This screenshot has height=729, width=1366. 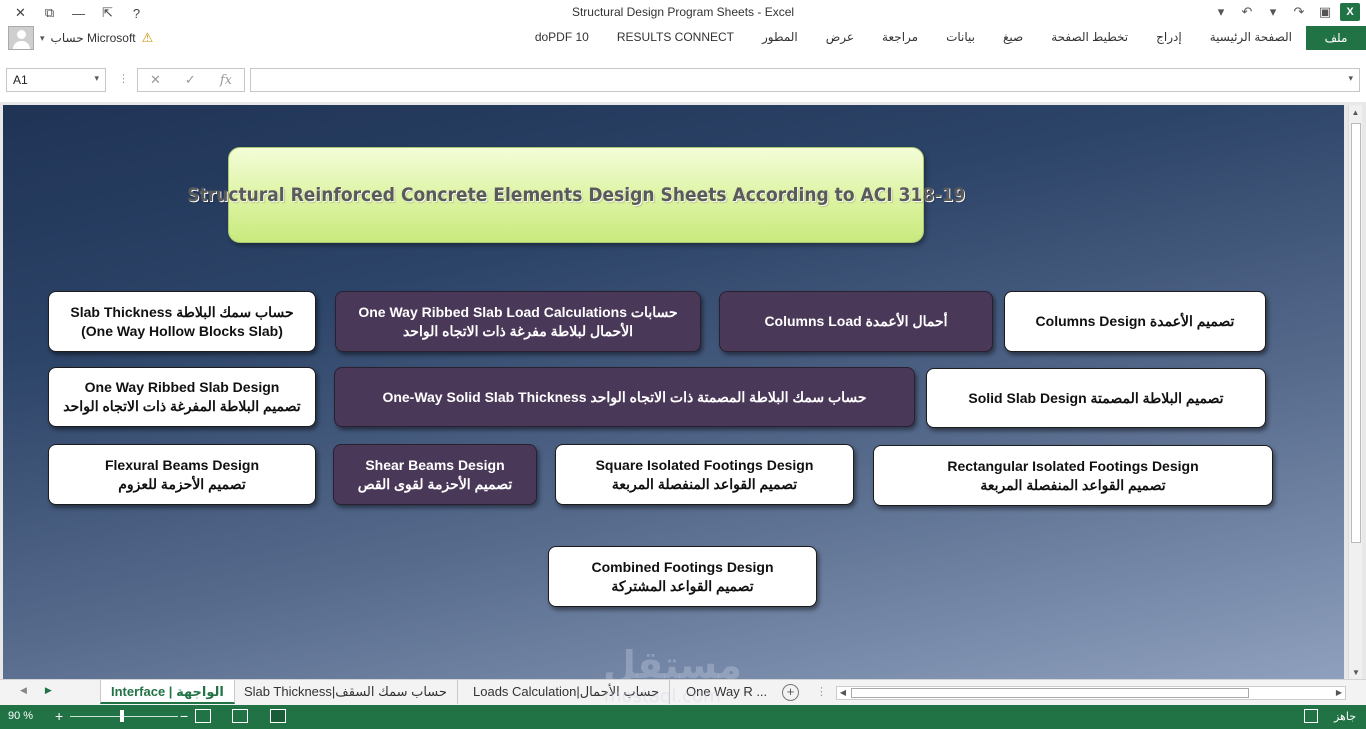 I want to click on account-label: حساب Microsoft, so click(x=93, y=38).